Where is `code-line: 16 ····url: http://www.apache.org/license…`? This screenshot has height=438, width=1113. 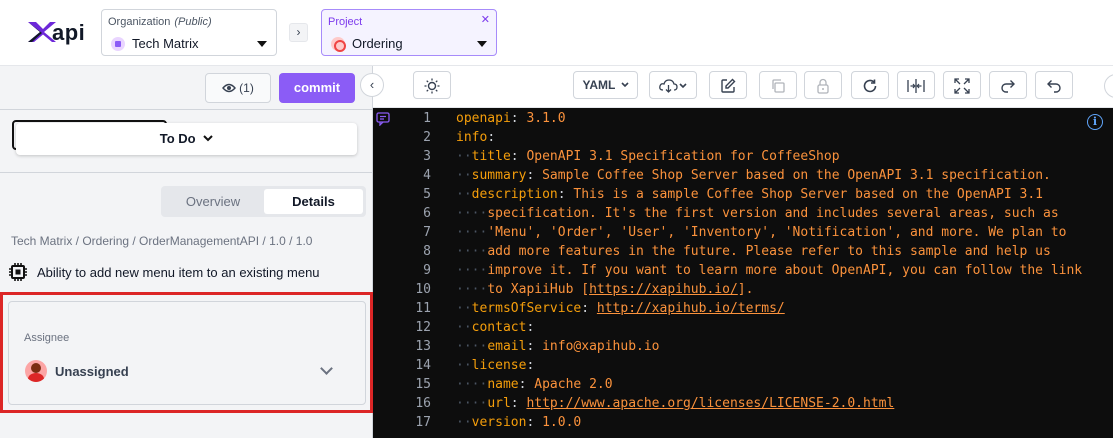
code-line: 16 ····url: http://www.apache.org/license… is located at coordinates (743, 405).